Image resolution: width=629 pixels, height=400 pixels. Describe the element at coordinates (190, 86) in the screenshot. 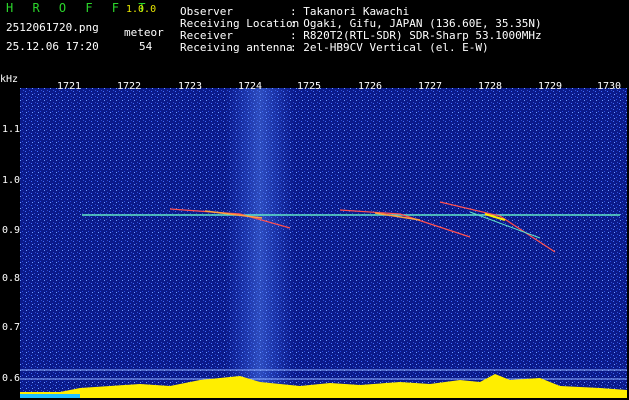

I see `x-tick-label: 1723` at that location.